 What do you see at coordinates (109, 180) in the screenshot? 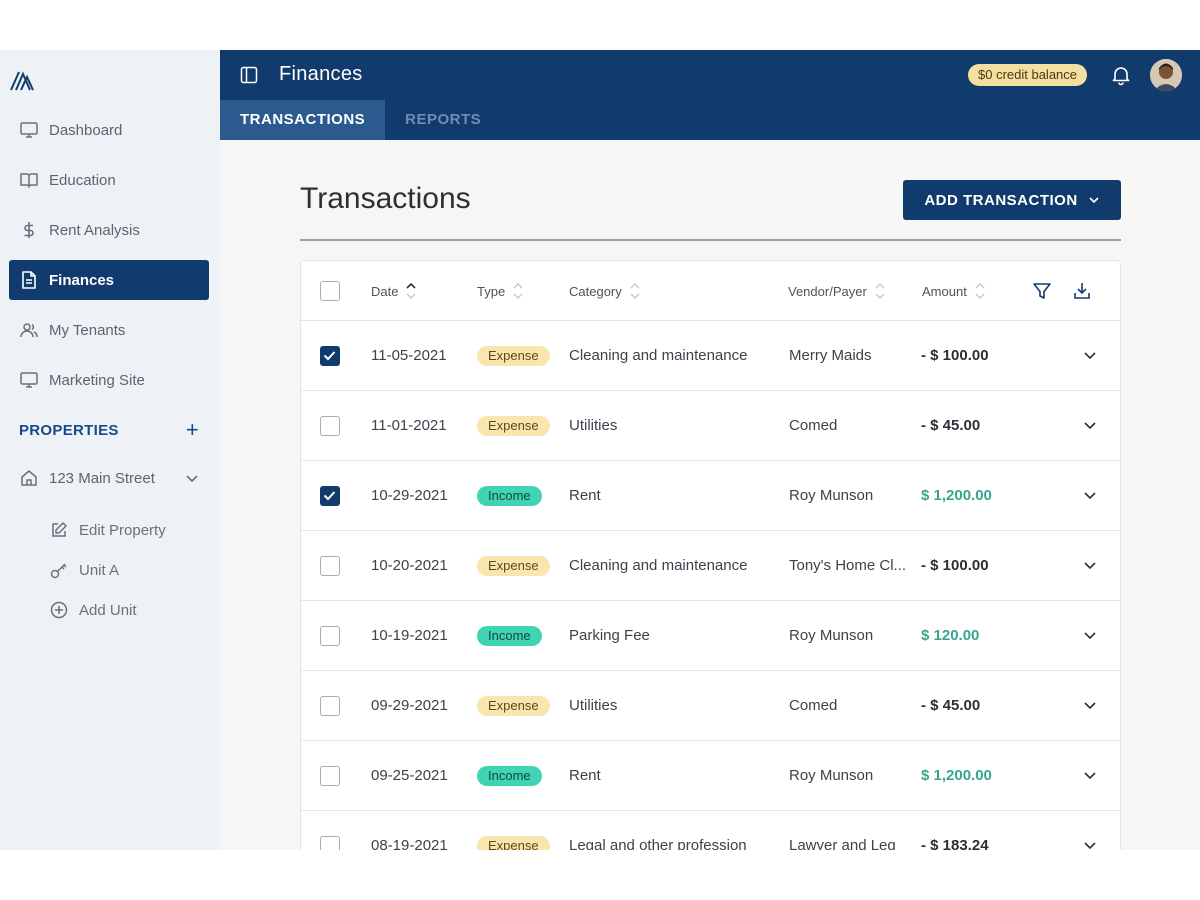
I see `sidebar-item-education: Education` at bounding box center [109, 180].